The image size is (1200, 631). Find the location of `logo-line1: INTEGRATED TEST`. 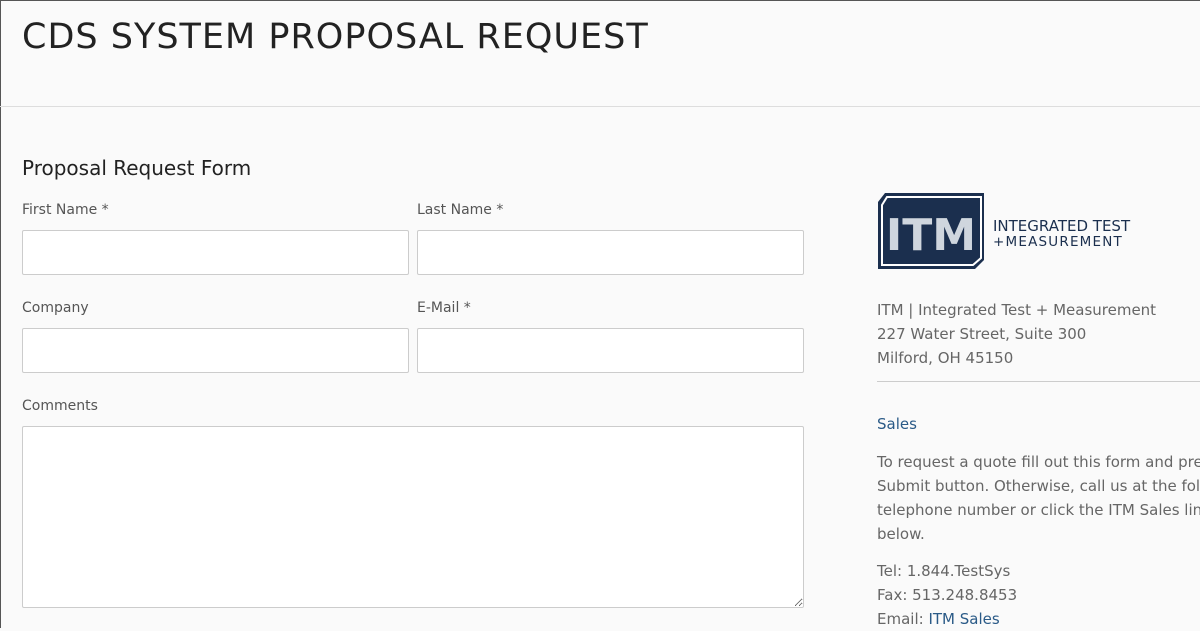

logo-line1: INTEGRATED TEST is located at coordinates (1062, 226).